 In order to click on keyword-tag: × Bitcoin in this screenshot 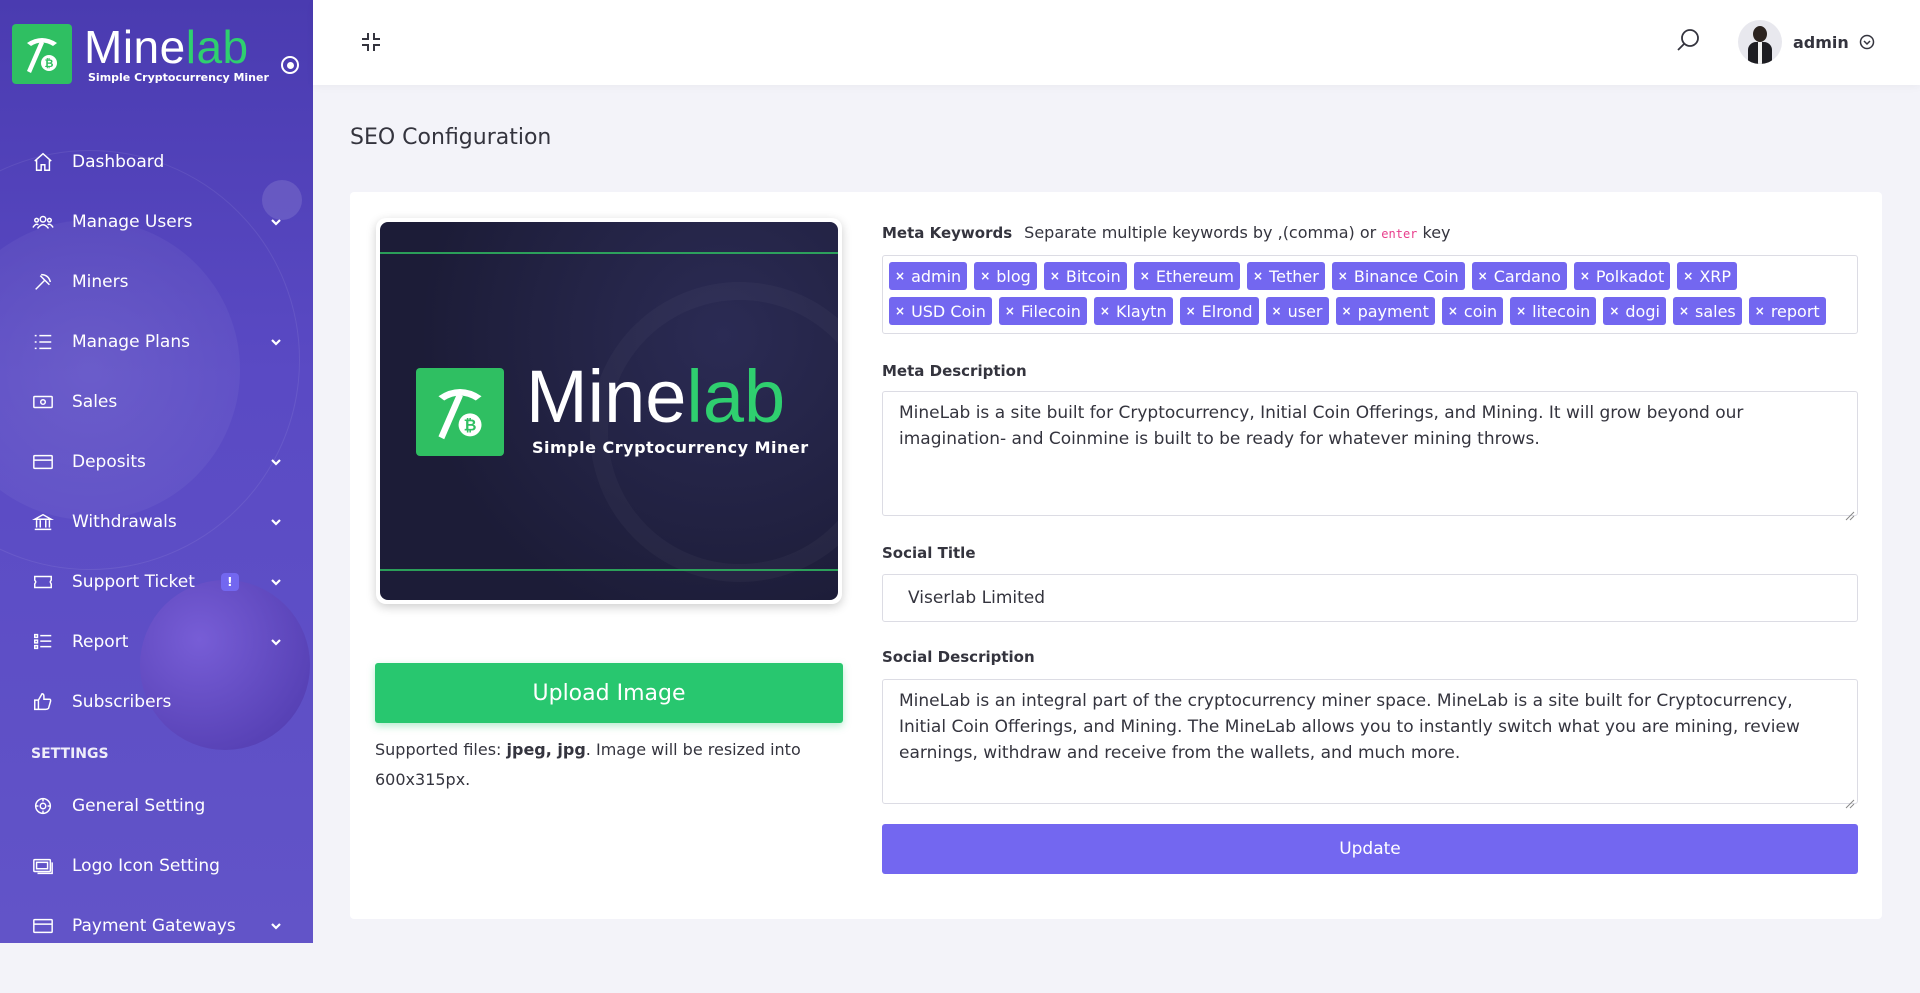, I will do `click(1085, 276)`.